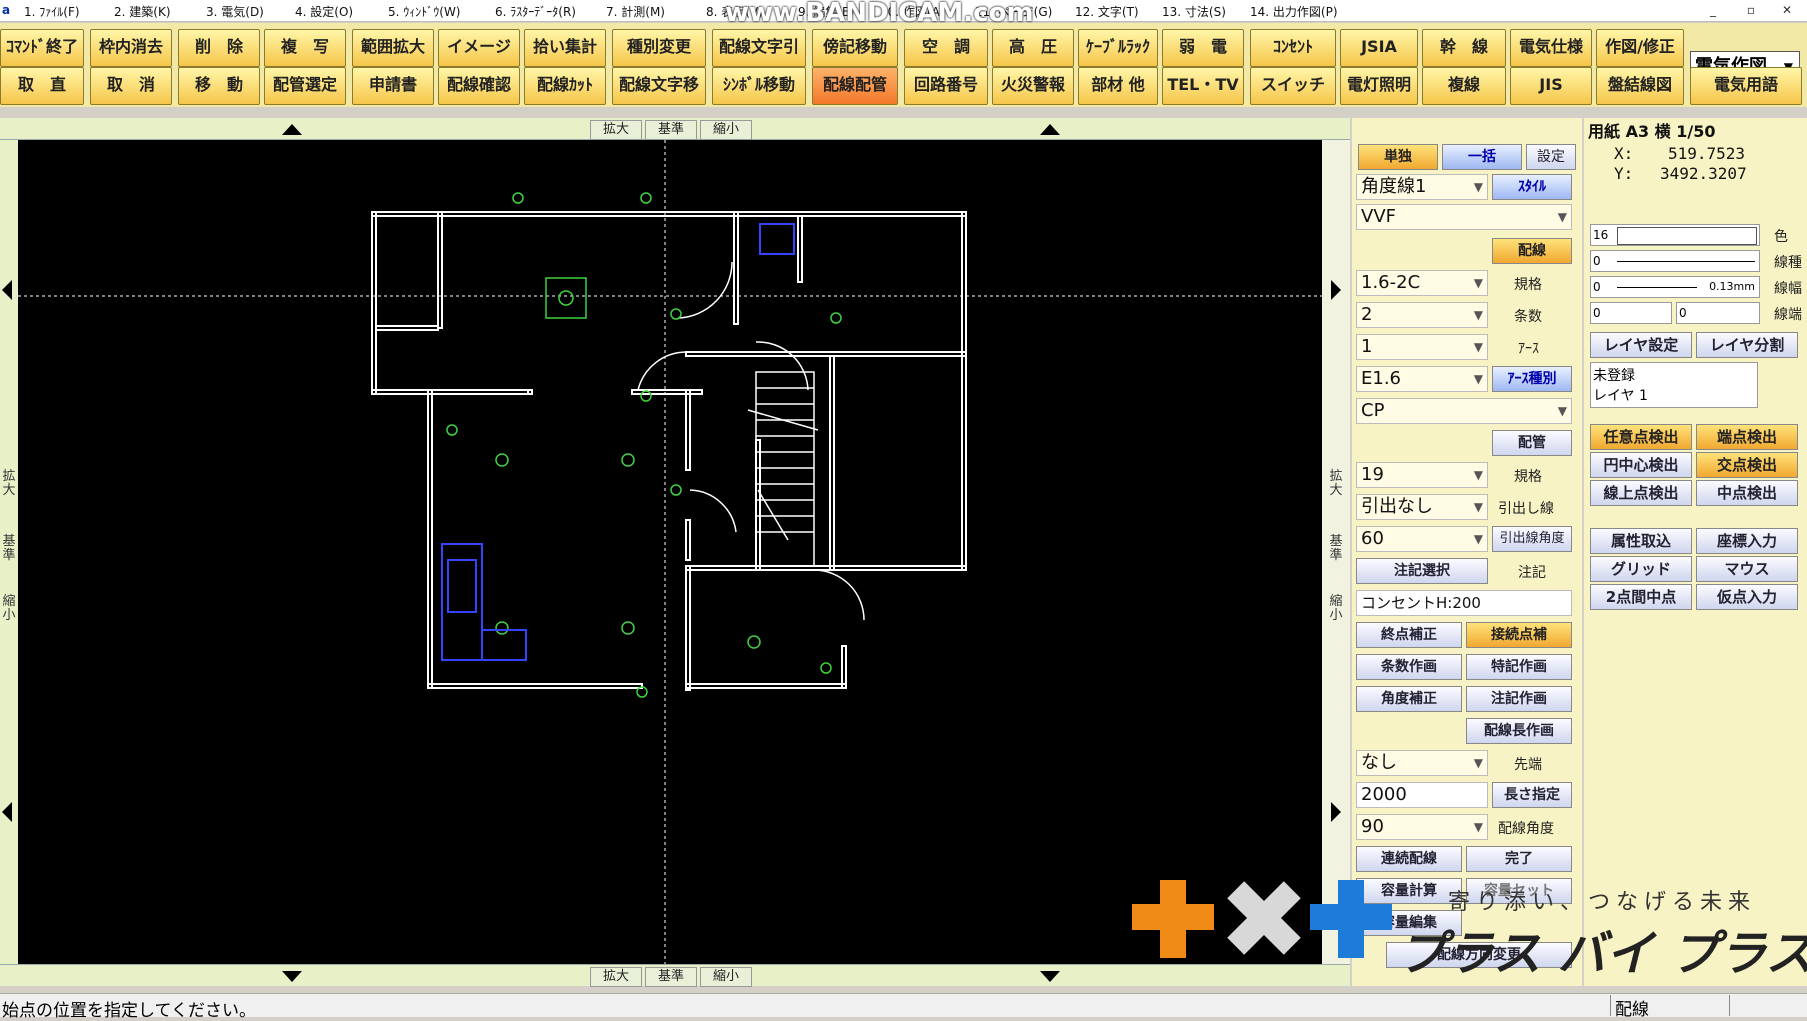  I want to click on coordinate-input-button: 座標入力, so click(1747, 541).